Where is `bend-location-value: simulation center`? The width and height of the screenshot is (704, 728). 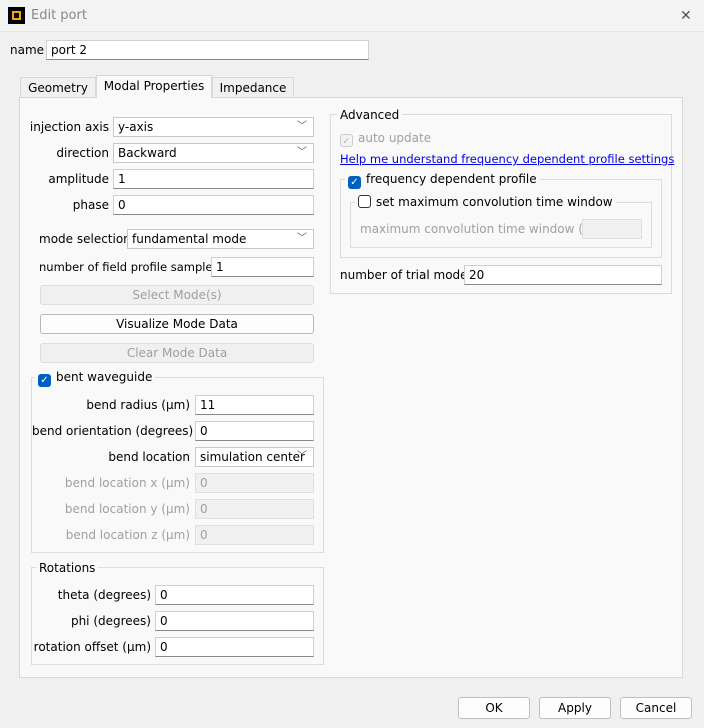 bend-location-value: simulation center is located at coordinates (252, 457).